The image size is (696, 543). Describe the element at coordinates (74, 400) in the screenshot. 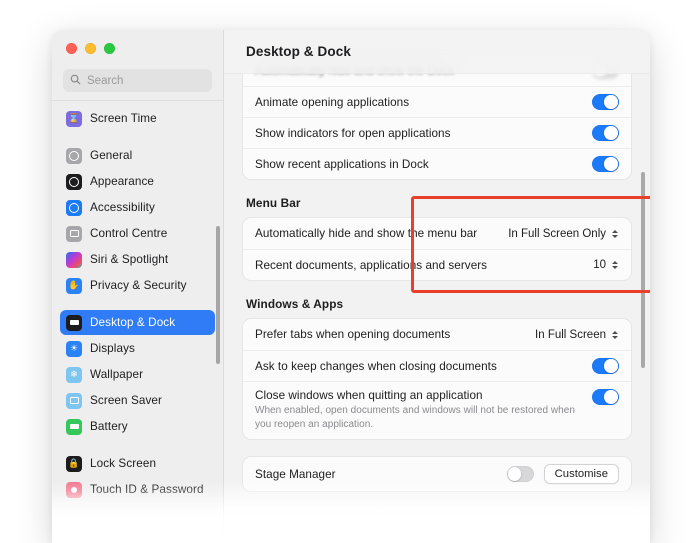

I see `screen-saver-icon` at that location.